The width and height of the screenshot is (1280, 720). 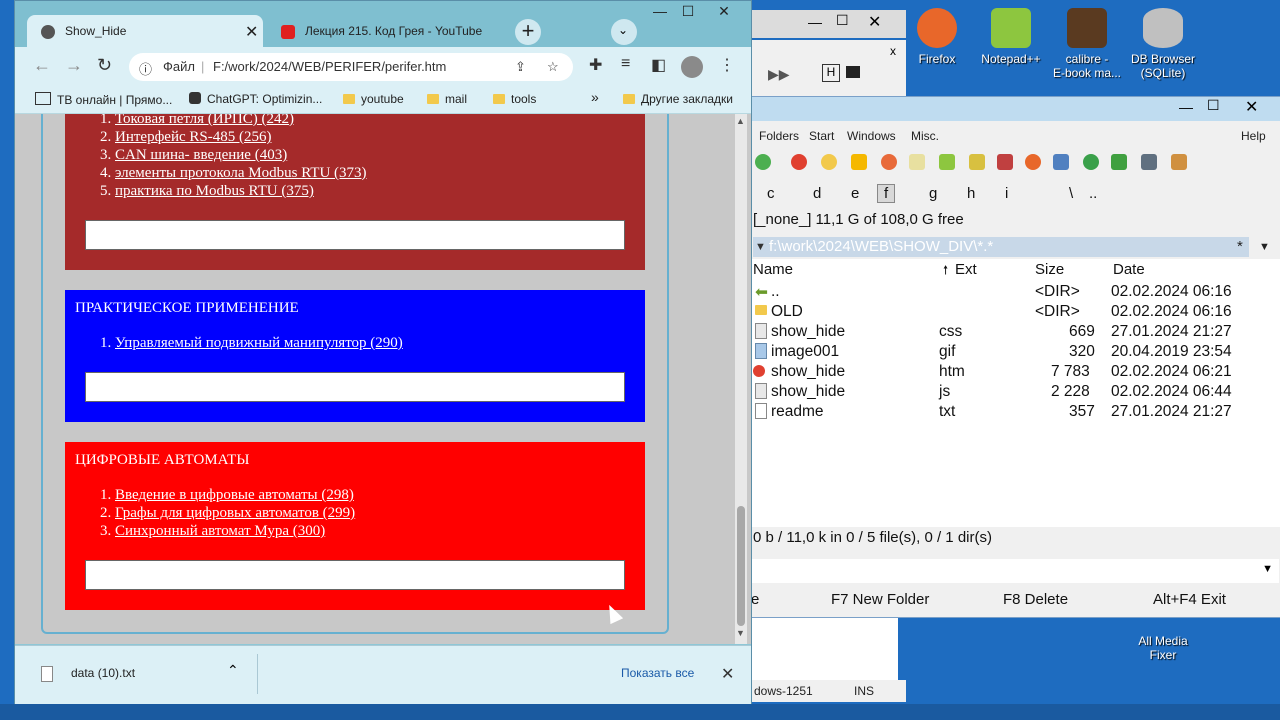 I want to click on menu-help: Help, so click(x=1253, y=136).